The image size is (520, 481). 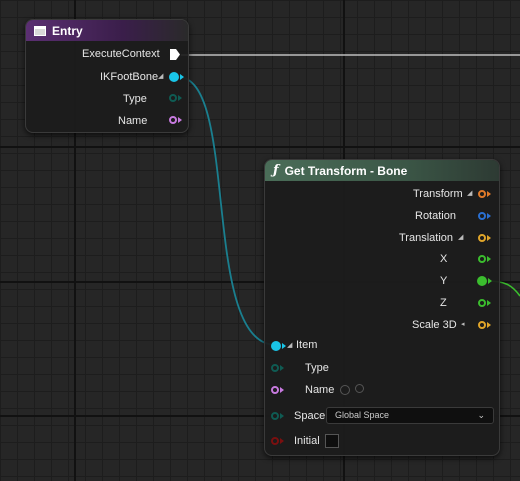 I want to click on output-label-translation: Translation, so click(x=426, y=238).